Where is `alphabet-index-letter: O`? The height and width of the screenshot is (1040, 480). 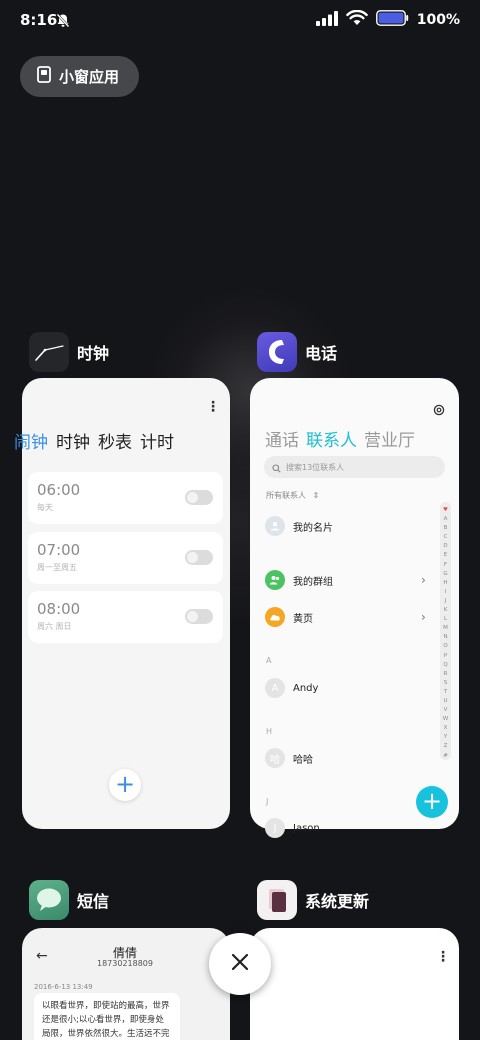 alphabet-index-letter: O is located at coordinates (445, 646).